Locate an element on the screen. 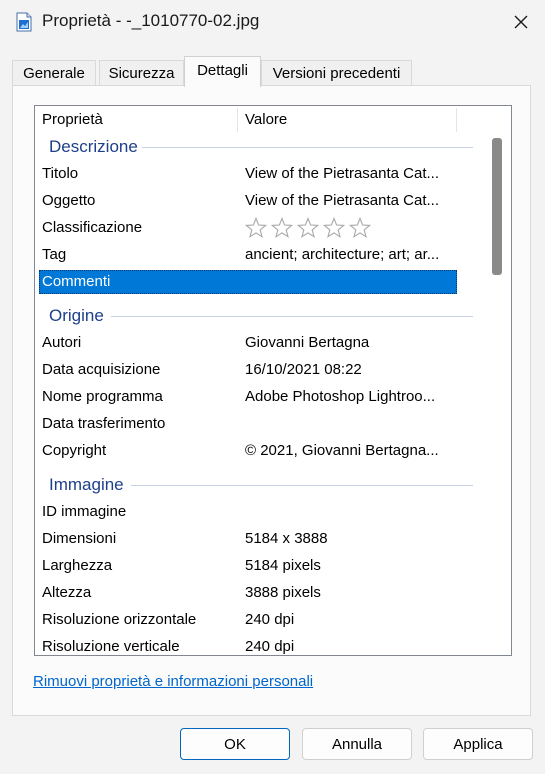  vertical-scrollbar is located at coordinates (500, 380).